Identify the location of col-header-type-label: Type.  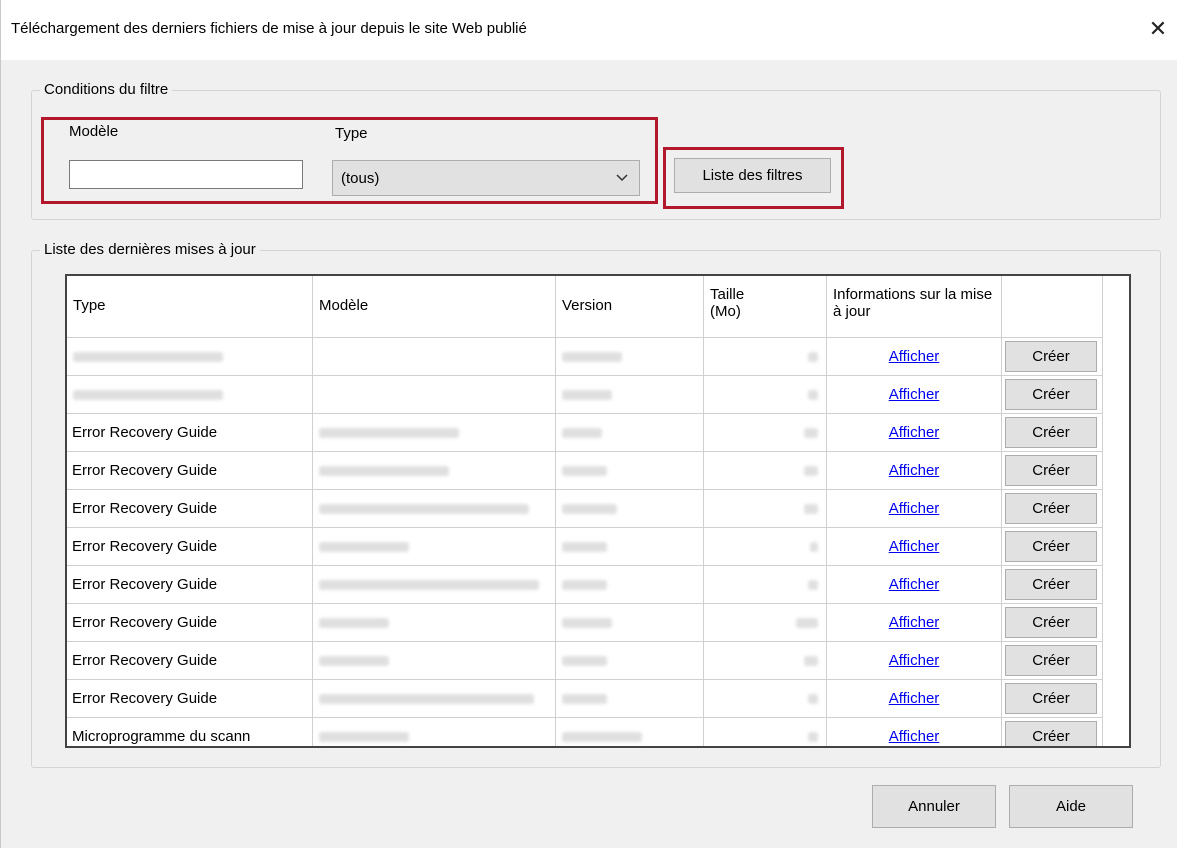
(89, 305).